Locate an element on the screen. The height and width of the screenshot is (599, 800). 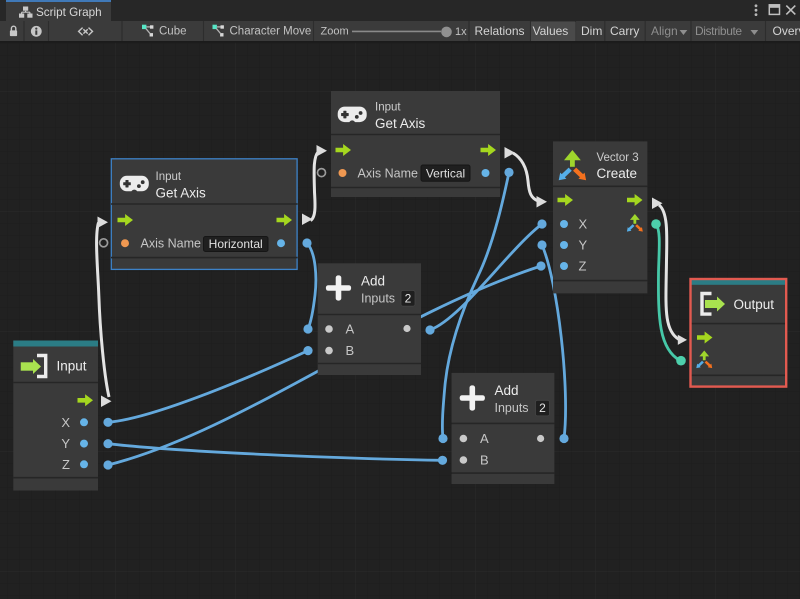
svg-text: Vector 3 is located at coordinates (618, 158).